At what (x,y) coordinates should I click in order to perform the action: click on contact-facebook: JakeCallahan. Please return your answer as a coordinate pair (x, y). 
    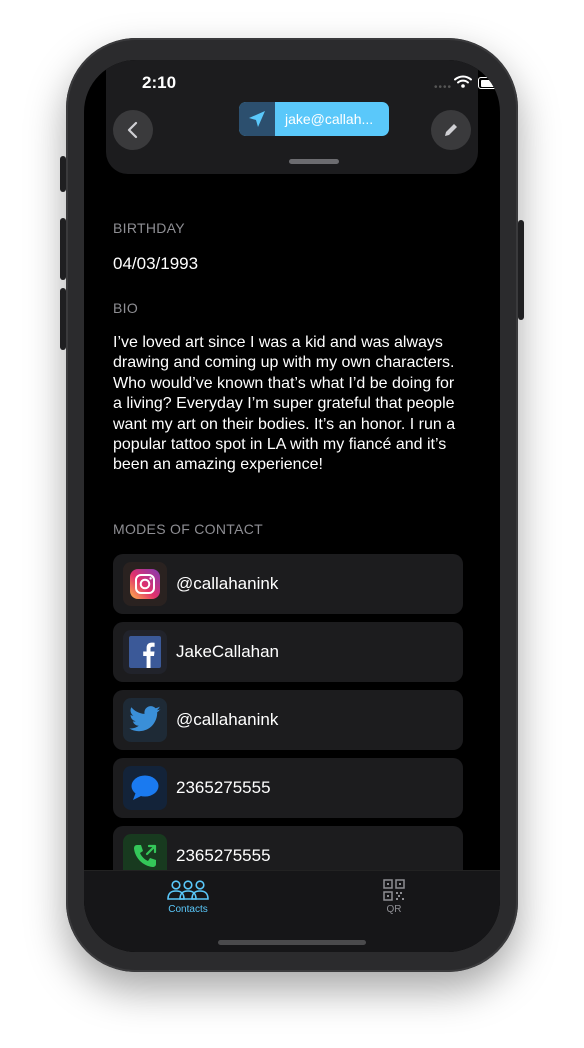
    Looking at the image, I should click on (288, 652).